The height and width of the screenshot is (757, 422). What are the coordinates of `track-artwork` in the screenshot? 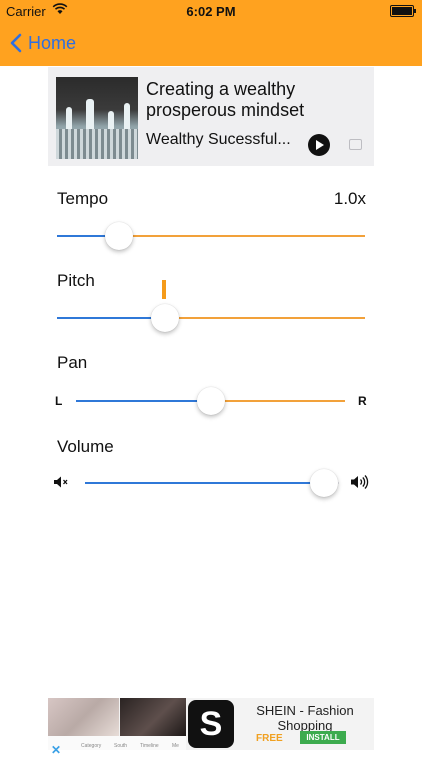 It's located at (97, 118).